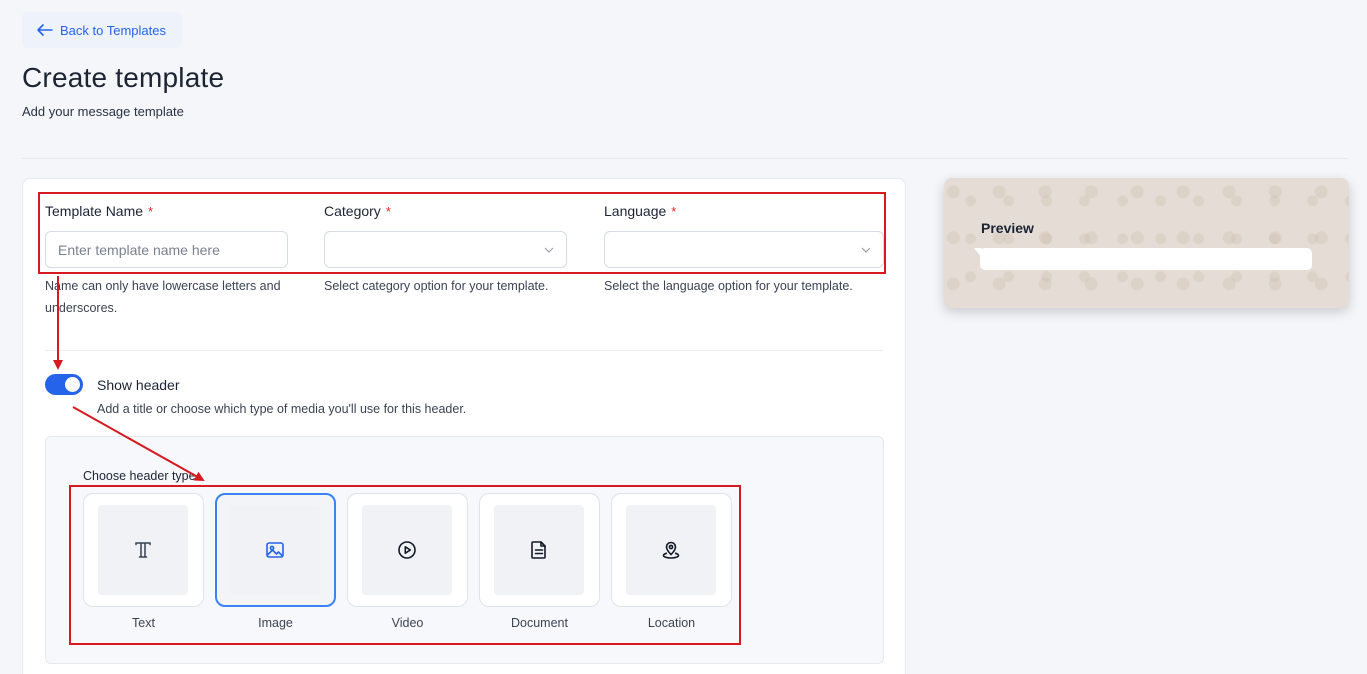  Describe the element at coordinates (123, 77) in the screenshot. I see `page-title: Create template` at that location.